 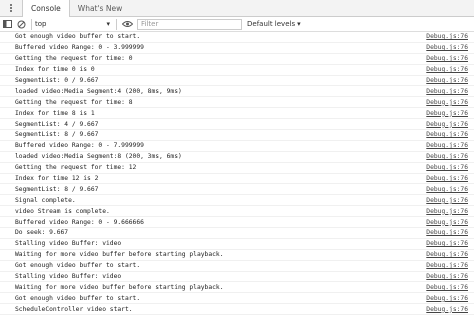 What do you see at coordinates (237, 114) in the screenshot?
I see `log-row: Index for time 8 is 1 Debug.js:76` at bounding box center [237, 114].